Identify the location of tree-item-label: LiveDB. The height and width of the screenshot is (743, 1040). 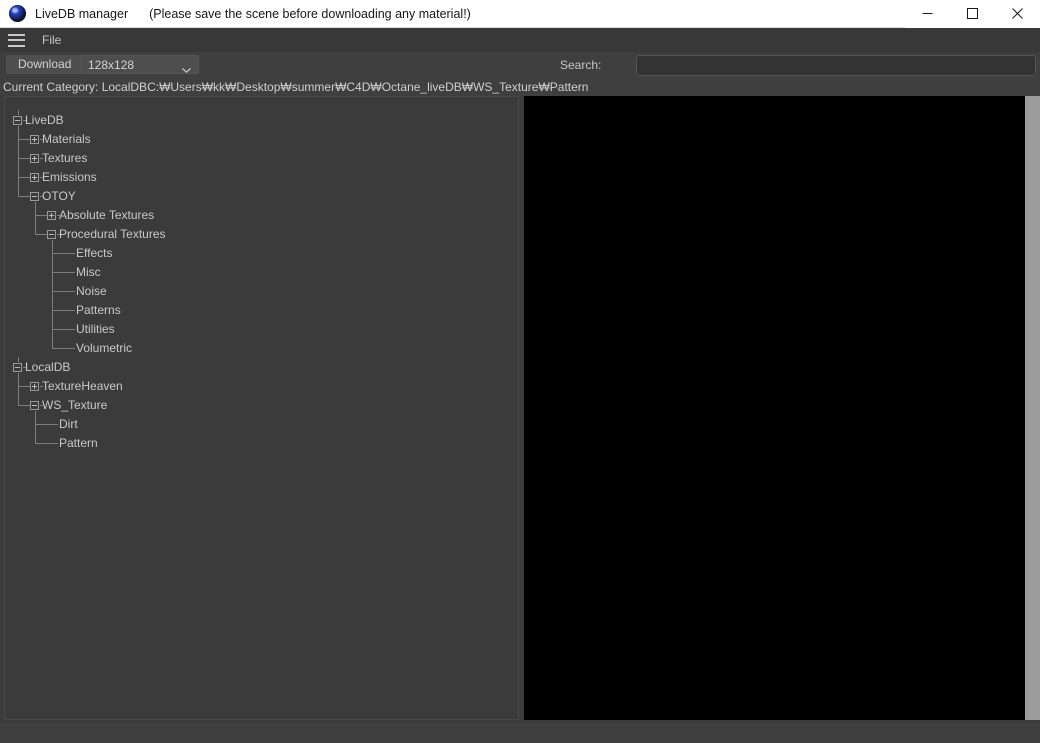
(44, 120).